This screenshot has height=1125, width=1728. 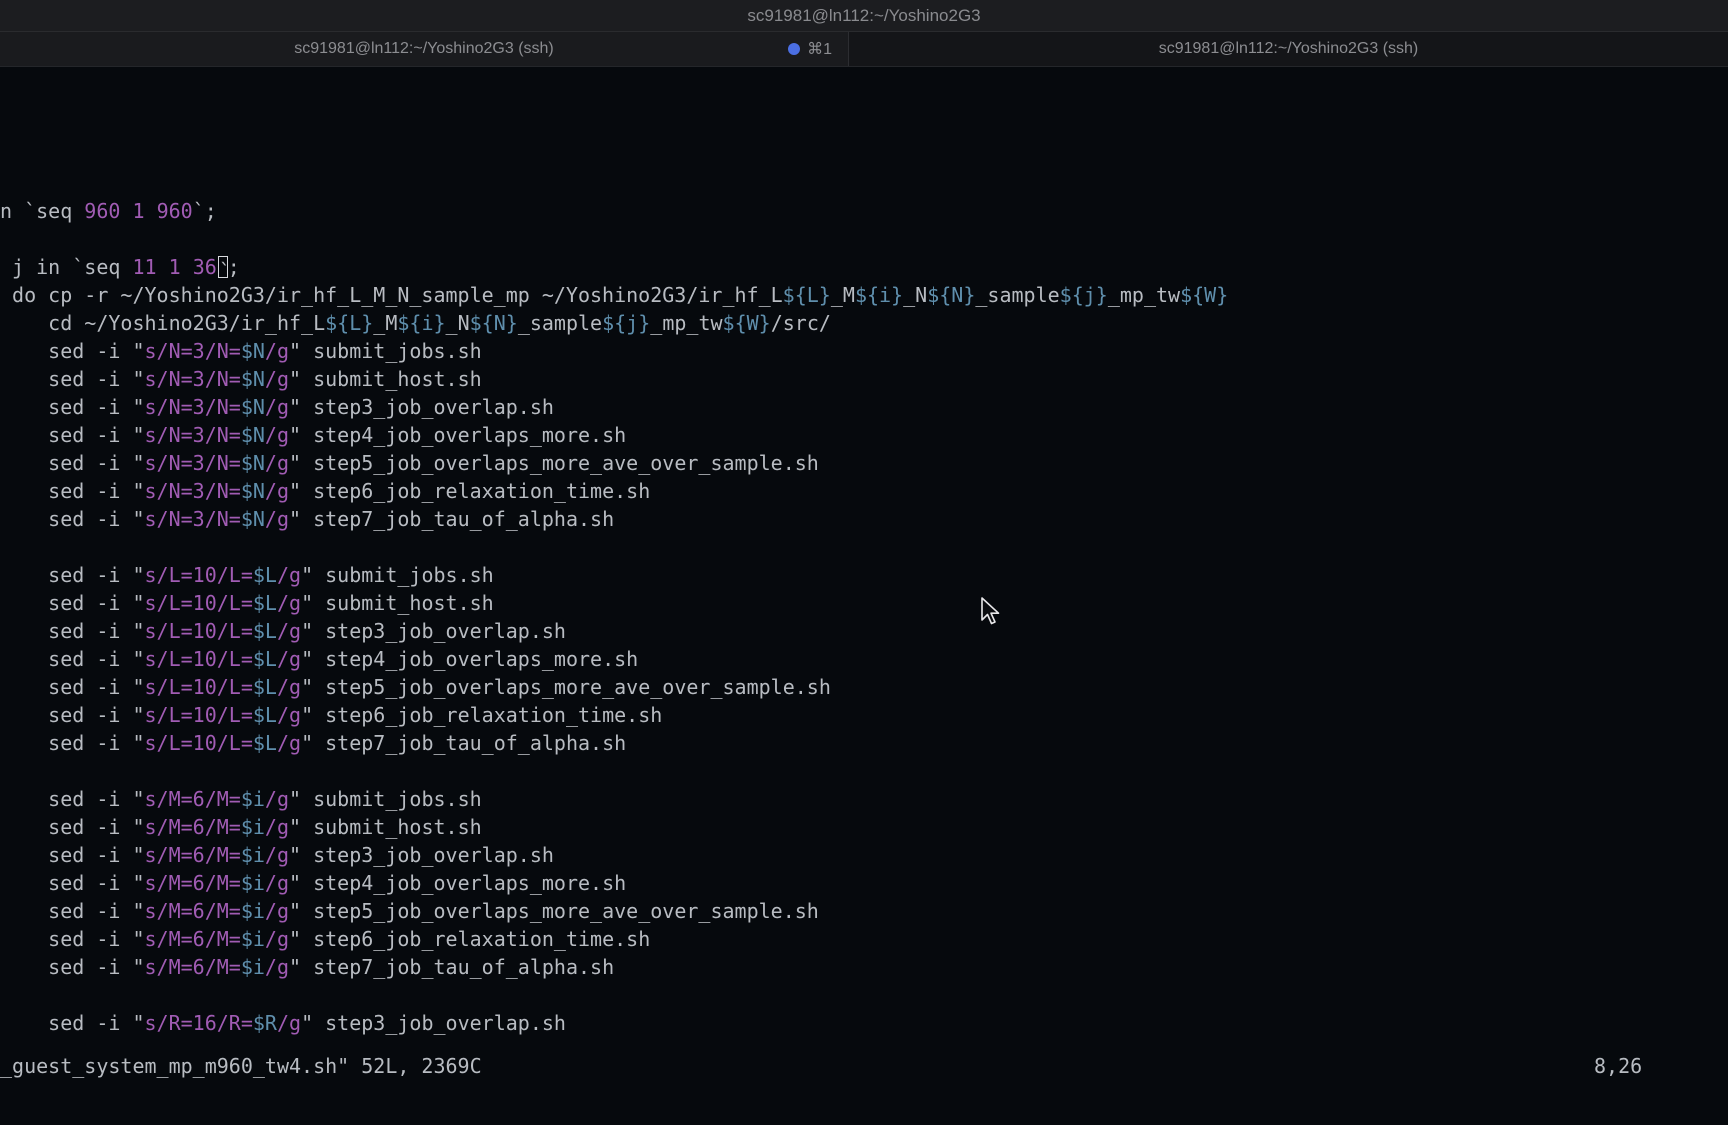 I want to click on tab-indicator: ⌘1, so click(x=810, y=49).